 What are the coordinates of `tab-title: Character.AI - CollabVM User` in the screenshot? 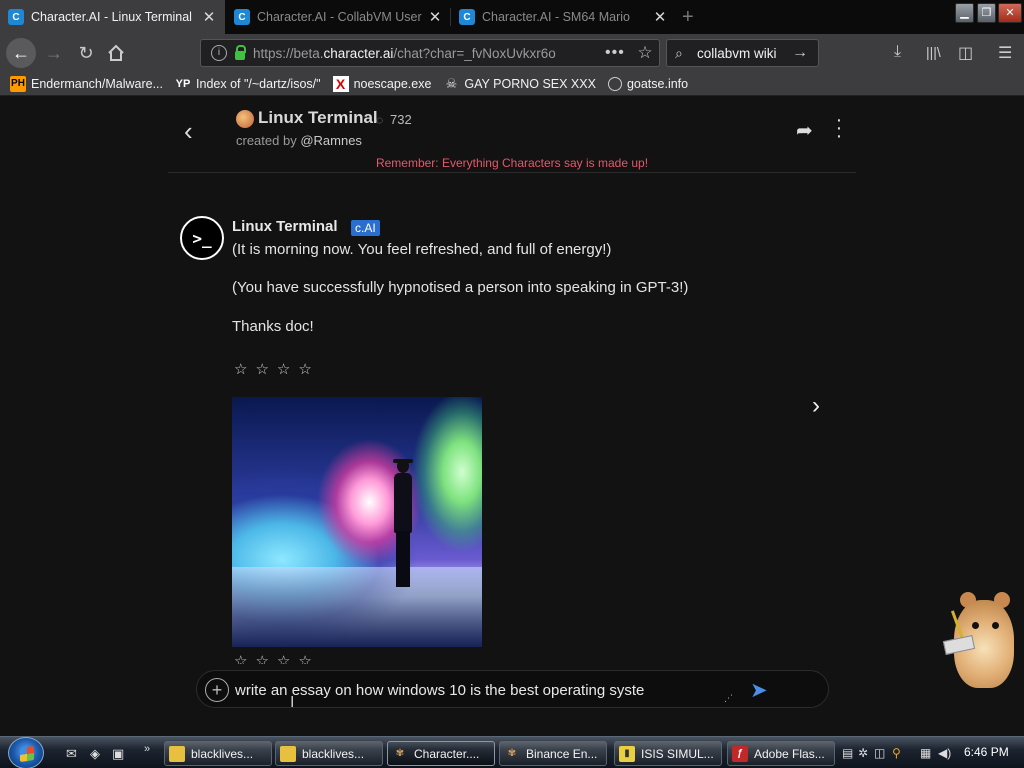 It's located at (339, 17).